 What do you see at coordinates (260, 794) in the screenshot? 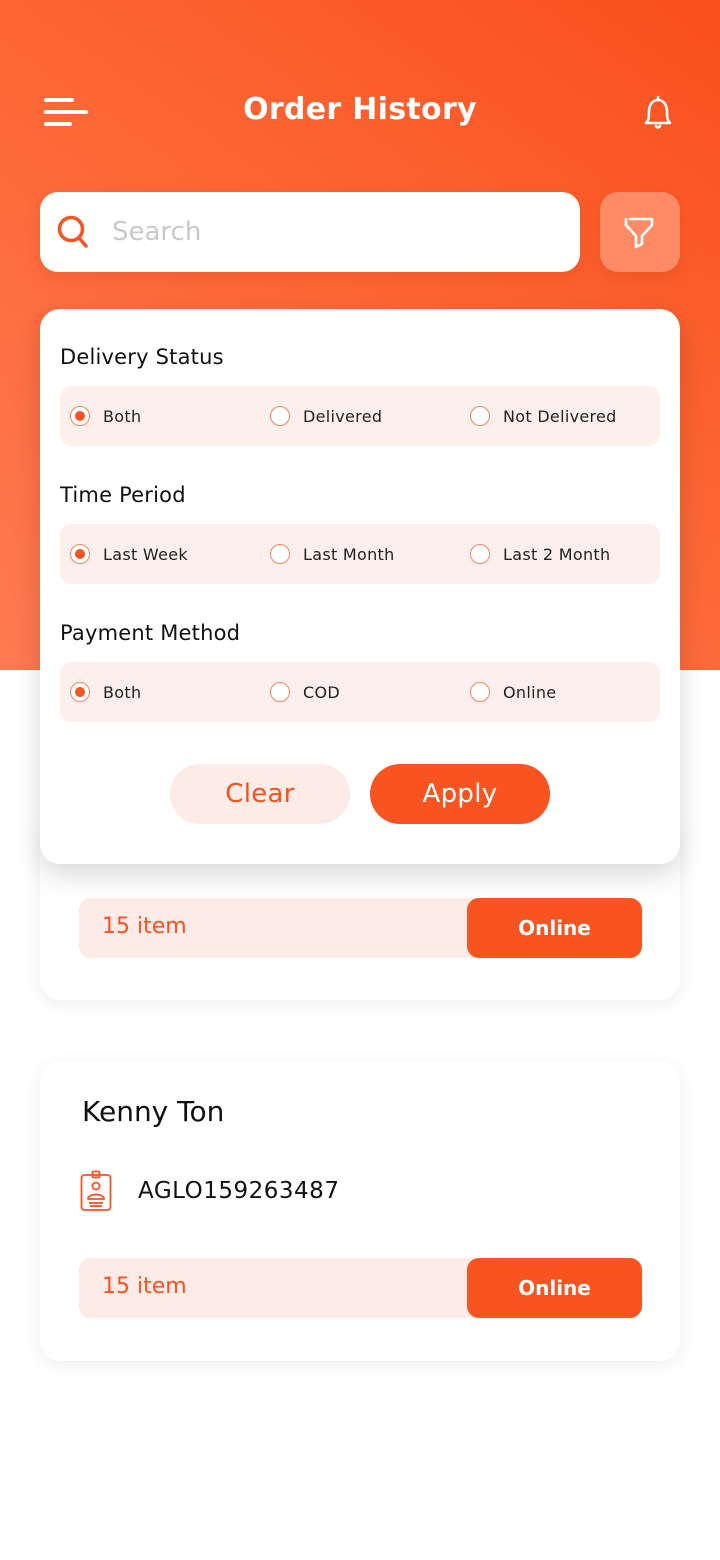
I see `clear-button: Clear` at bounding box center [260, 794].